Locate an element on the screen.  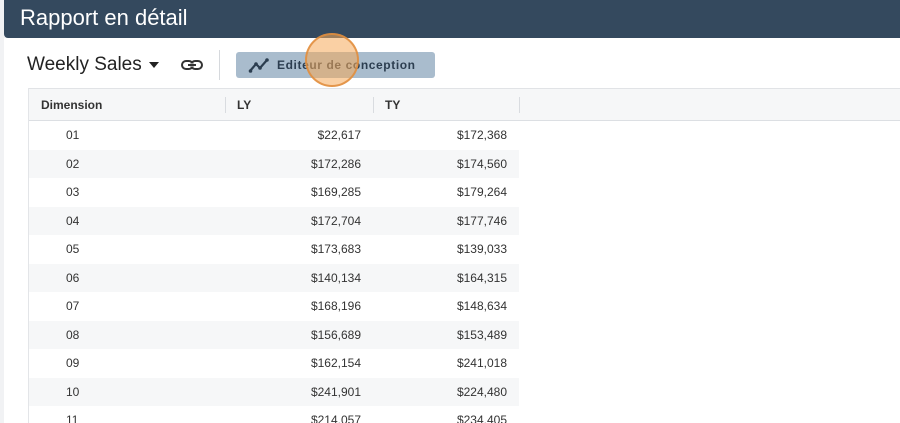
cell-ty: $174,560 is located at coordinates (481, 163).